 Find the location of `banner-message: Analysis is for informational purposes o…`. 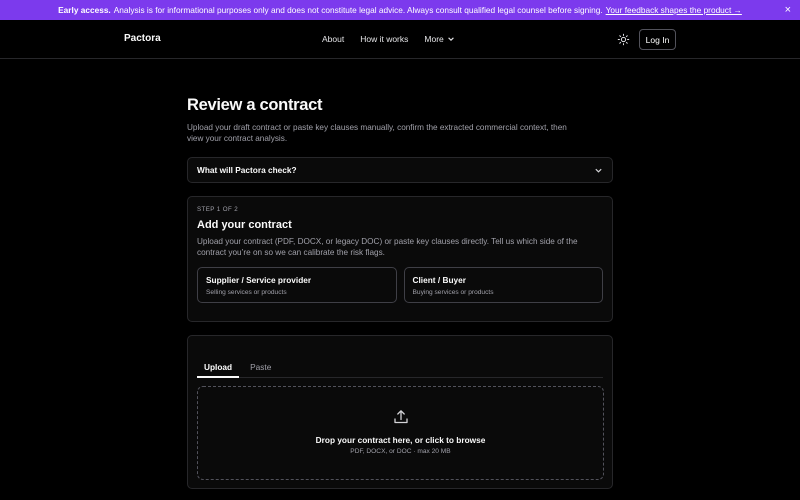

banner-message: Analysis is for informational purposes o… is located at coordinates (358, 10).